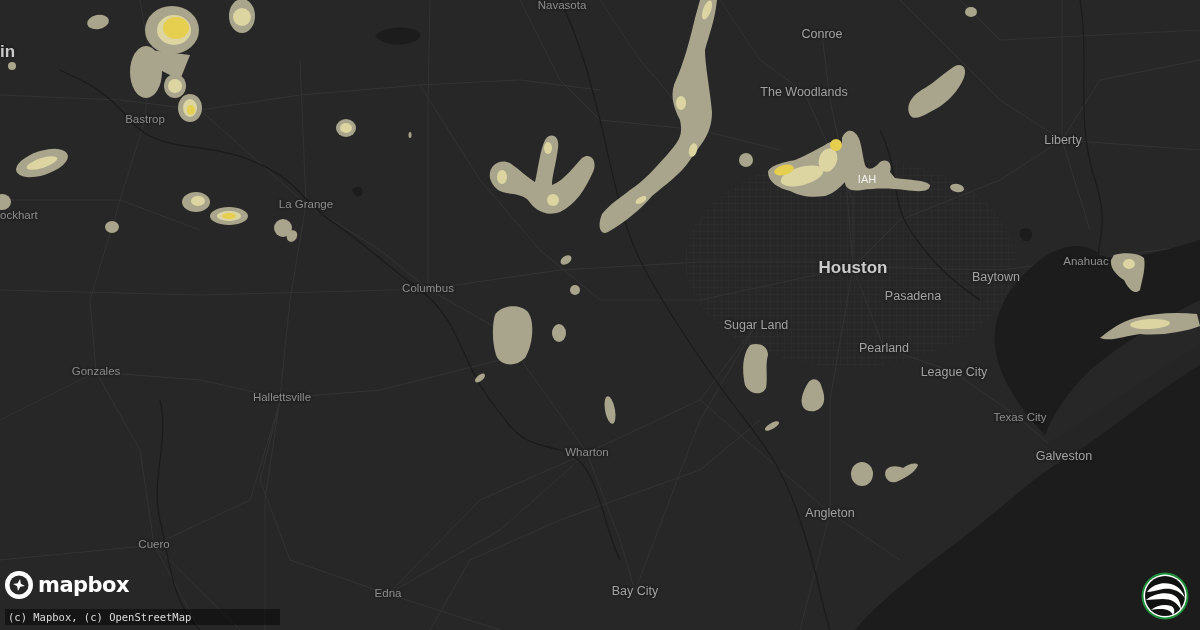  I want to click on attribution-text: (c) Mapbox, (c) OpenStreetMap, so click(142, 617).